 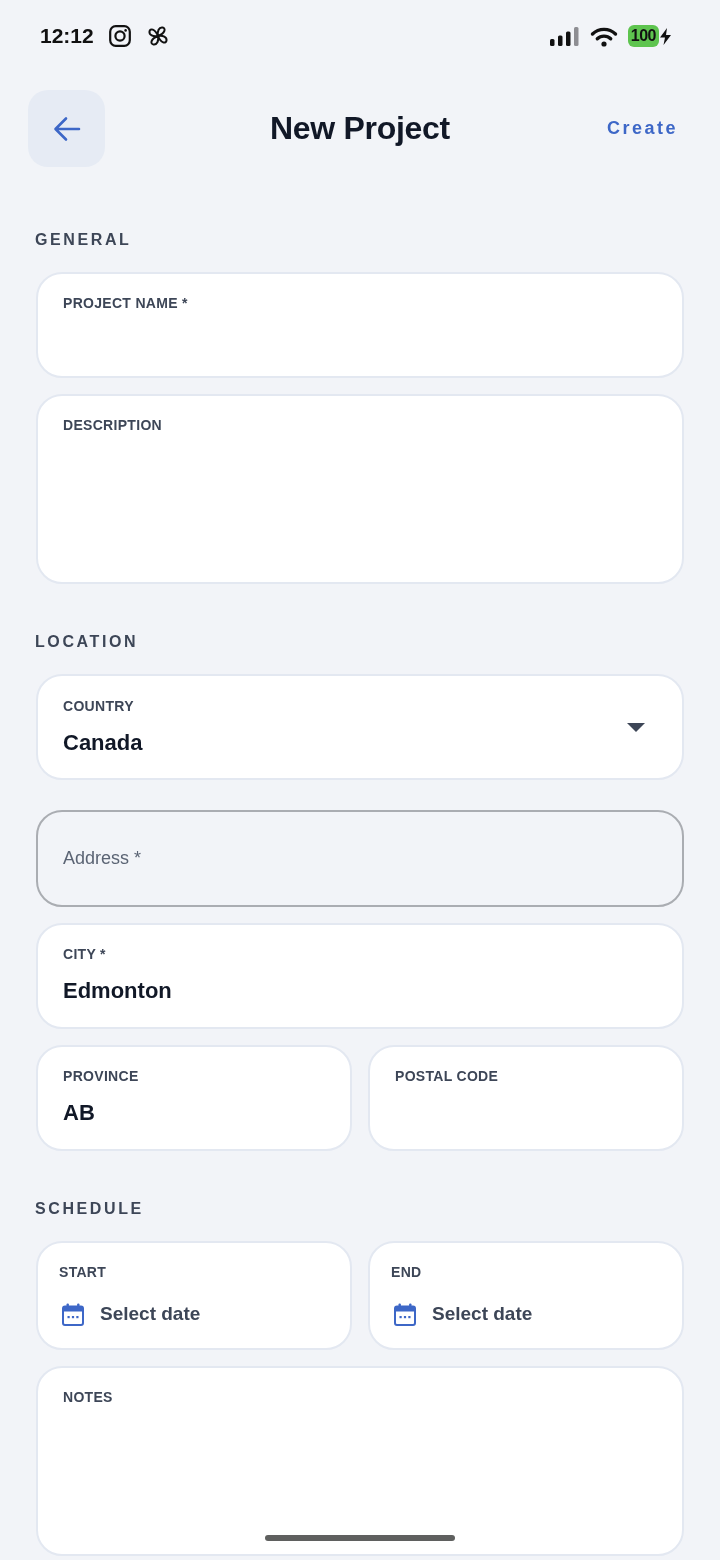 I want to click on text-area-field: NOTES, so click(x=360, y=1461).